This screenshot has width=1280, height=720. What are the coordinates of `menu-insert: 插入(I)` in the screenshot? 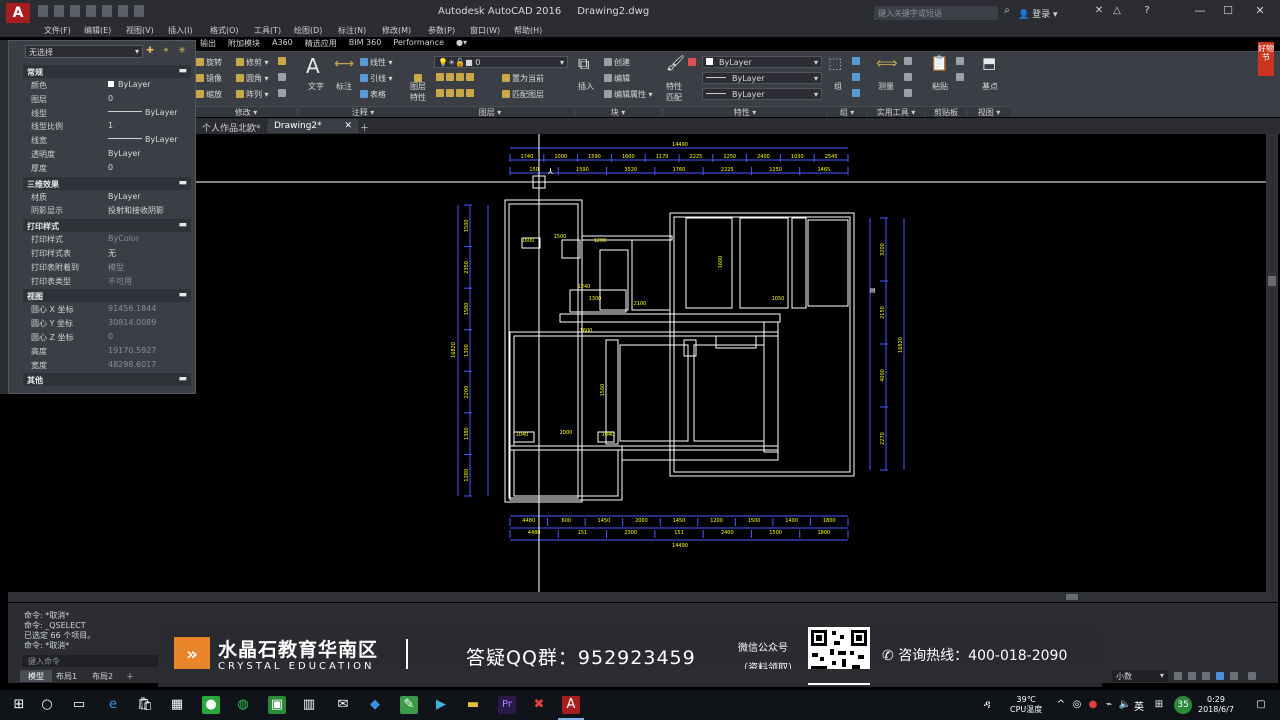 It's located at (180, 30).